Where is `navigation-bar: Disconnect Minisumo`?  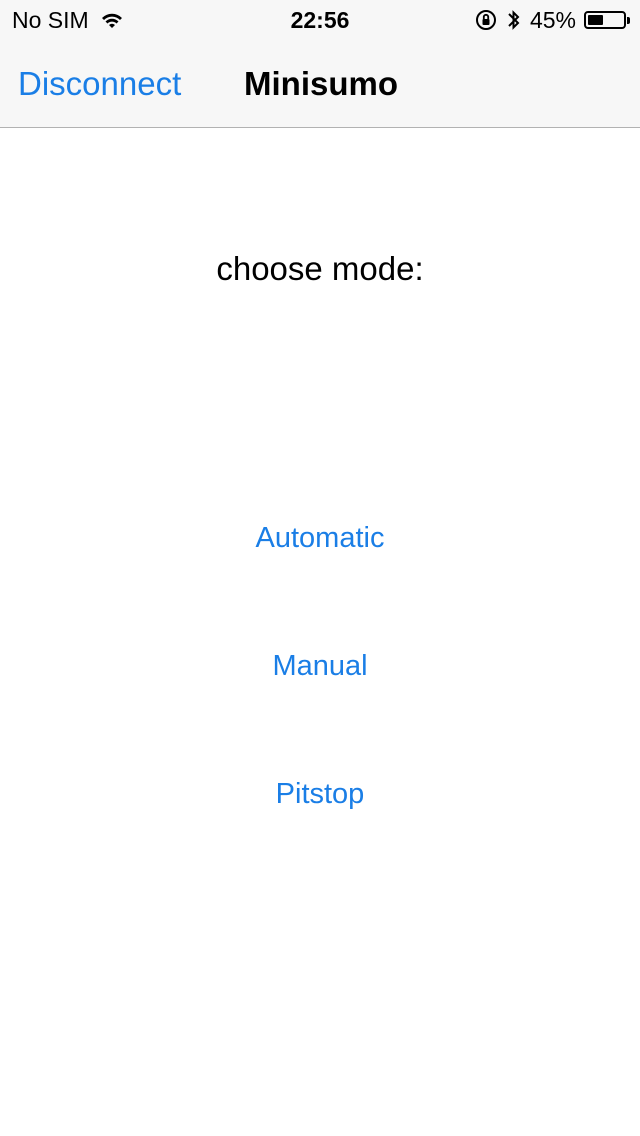 navigation-bar: Disconnect Minisumo is located at coordinates (320, 84).